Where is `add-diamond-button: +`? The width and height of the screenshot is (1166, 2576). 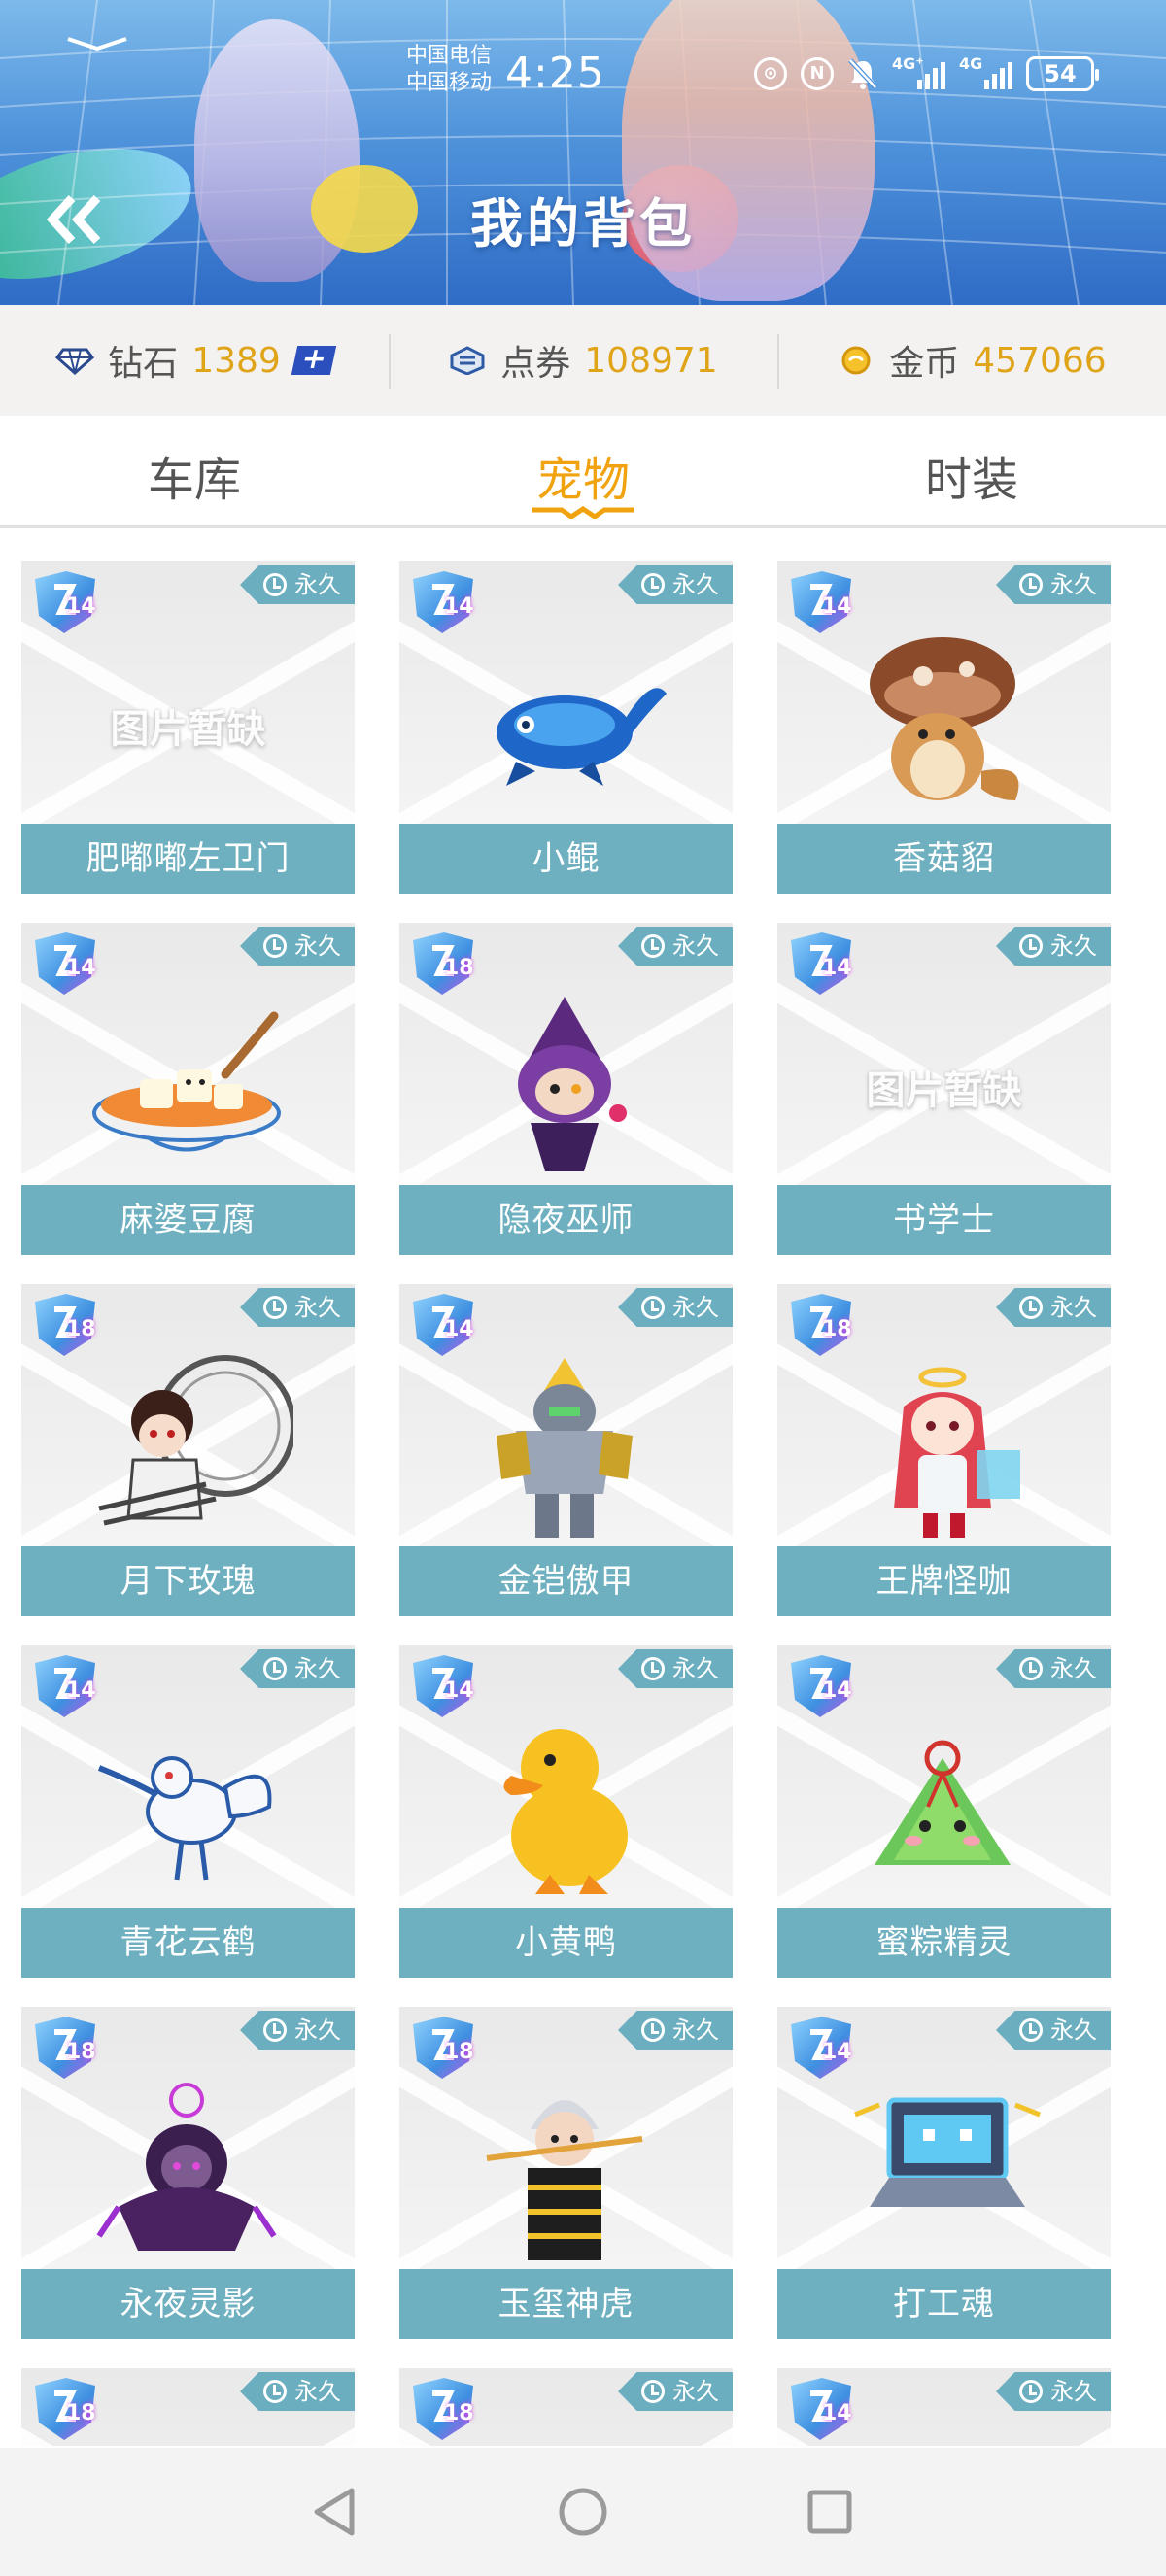 add-diamond-button: + is located at coordinates (314, 359).